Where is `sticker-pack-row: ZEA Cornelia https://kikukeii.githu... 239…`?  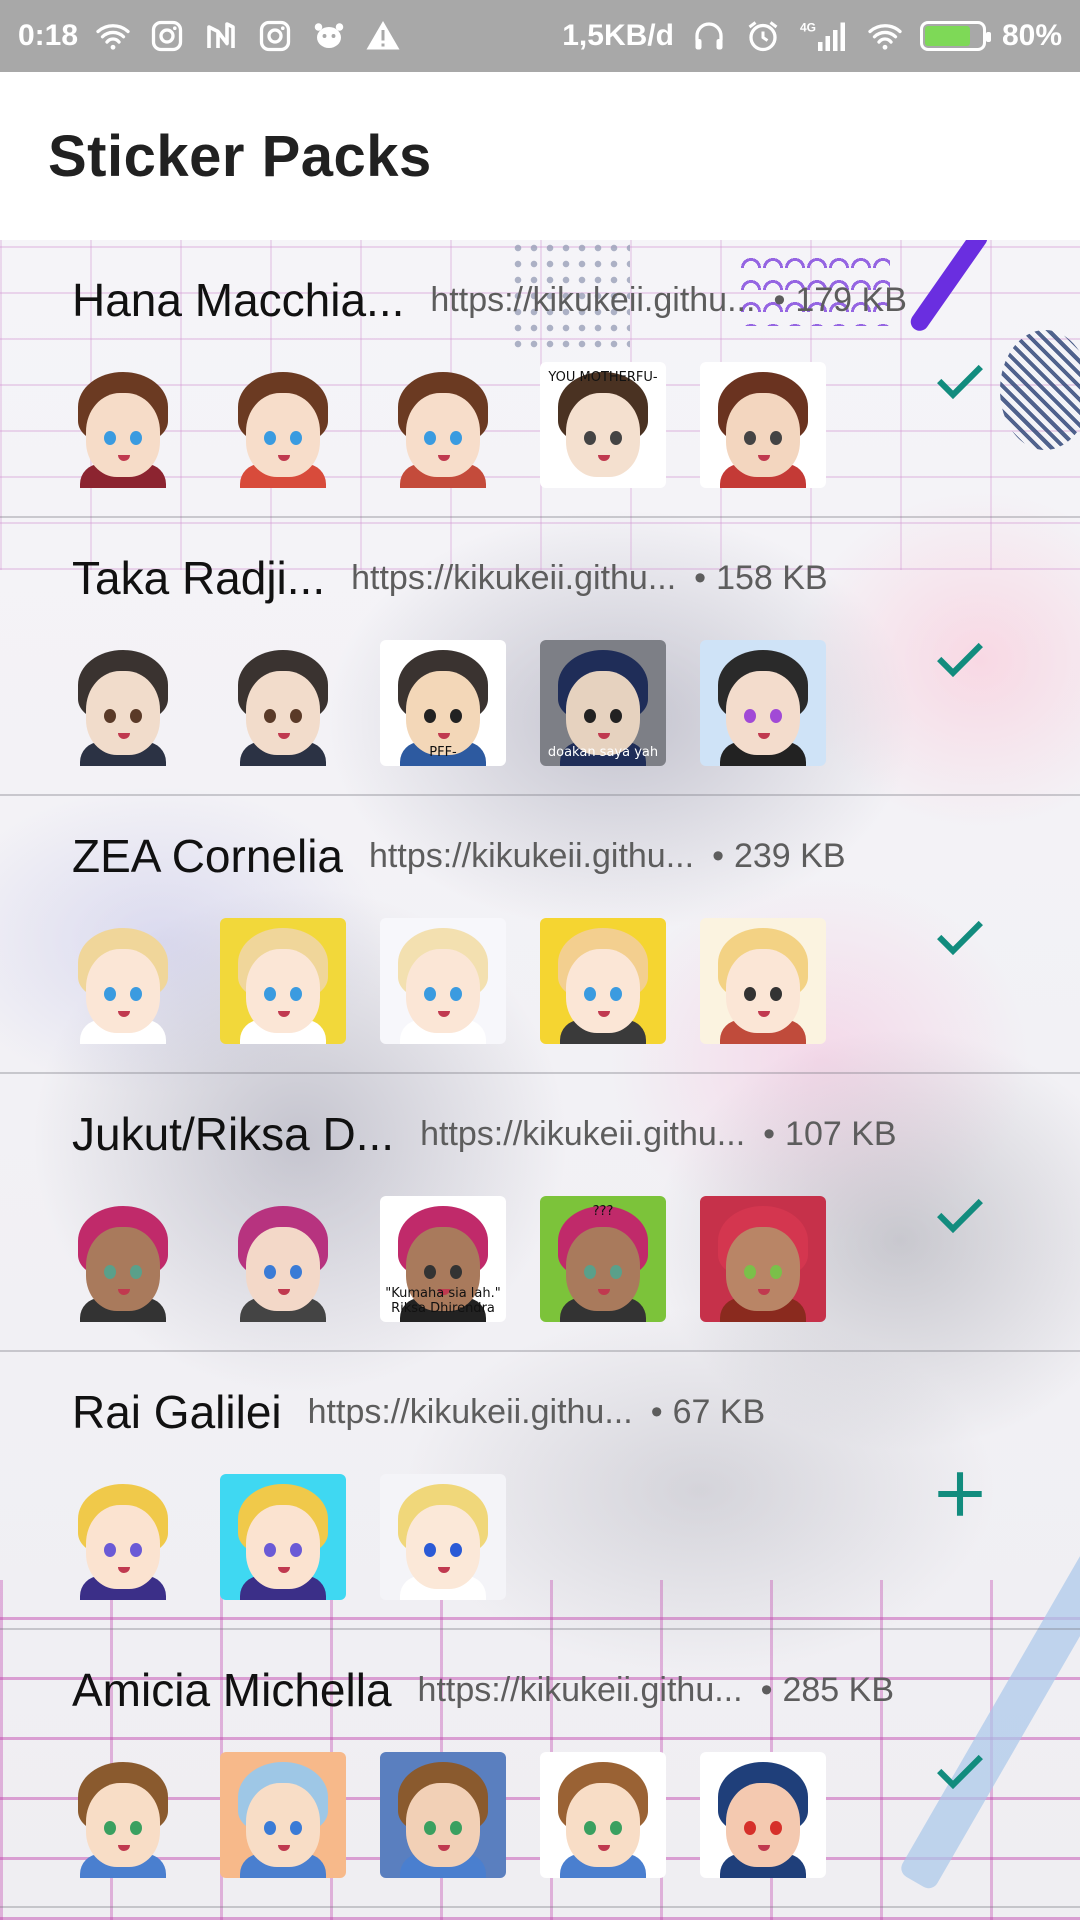
sticker-pack-row: ZEA Cornelia https://kikukeii.githu... 239… is located at coordinates (540, 935).